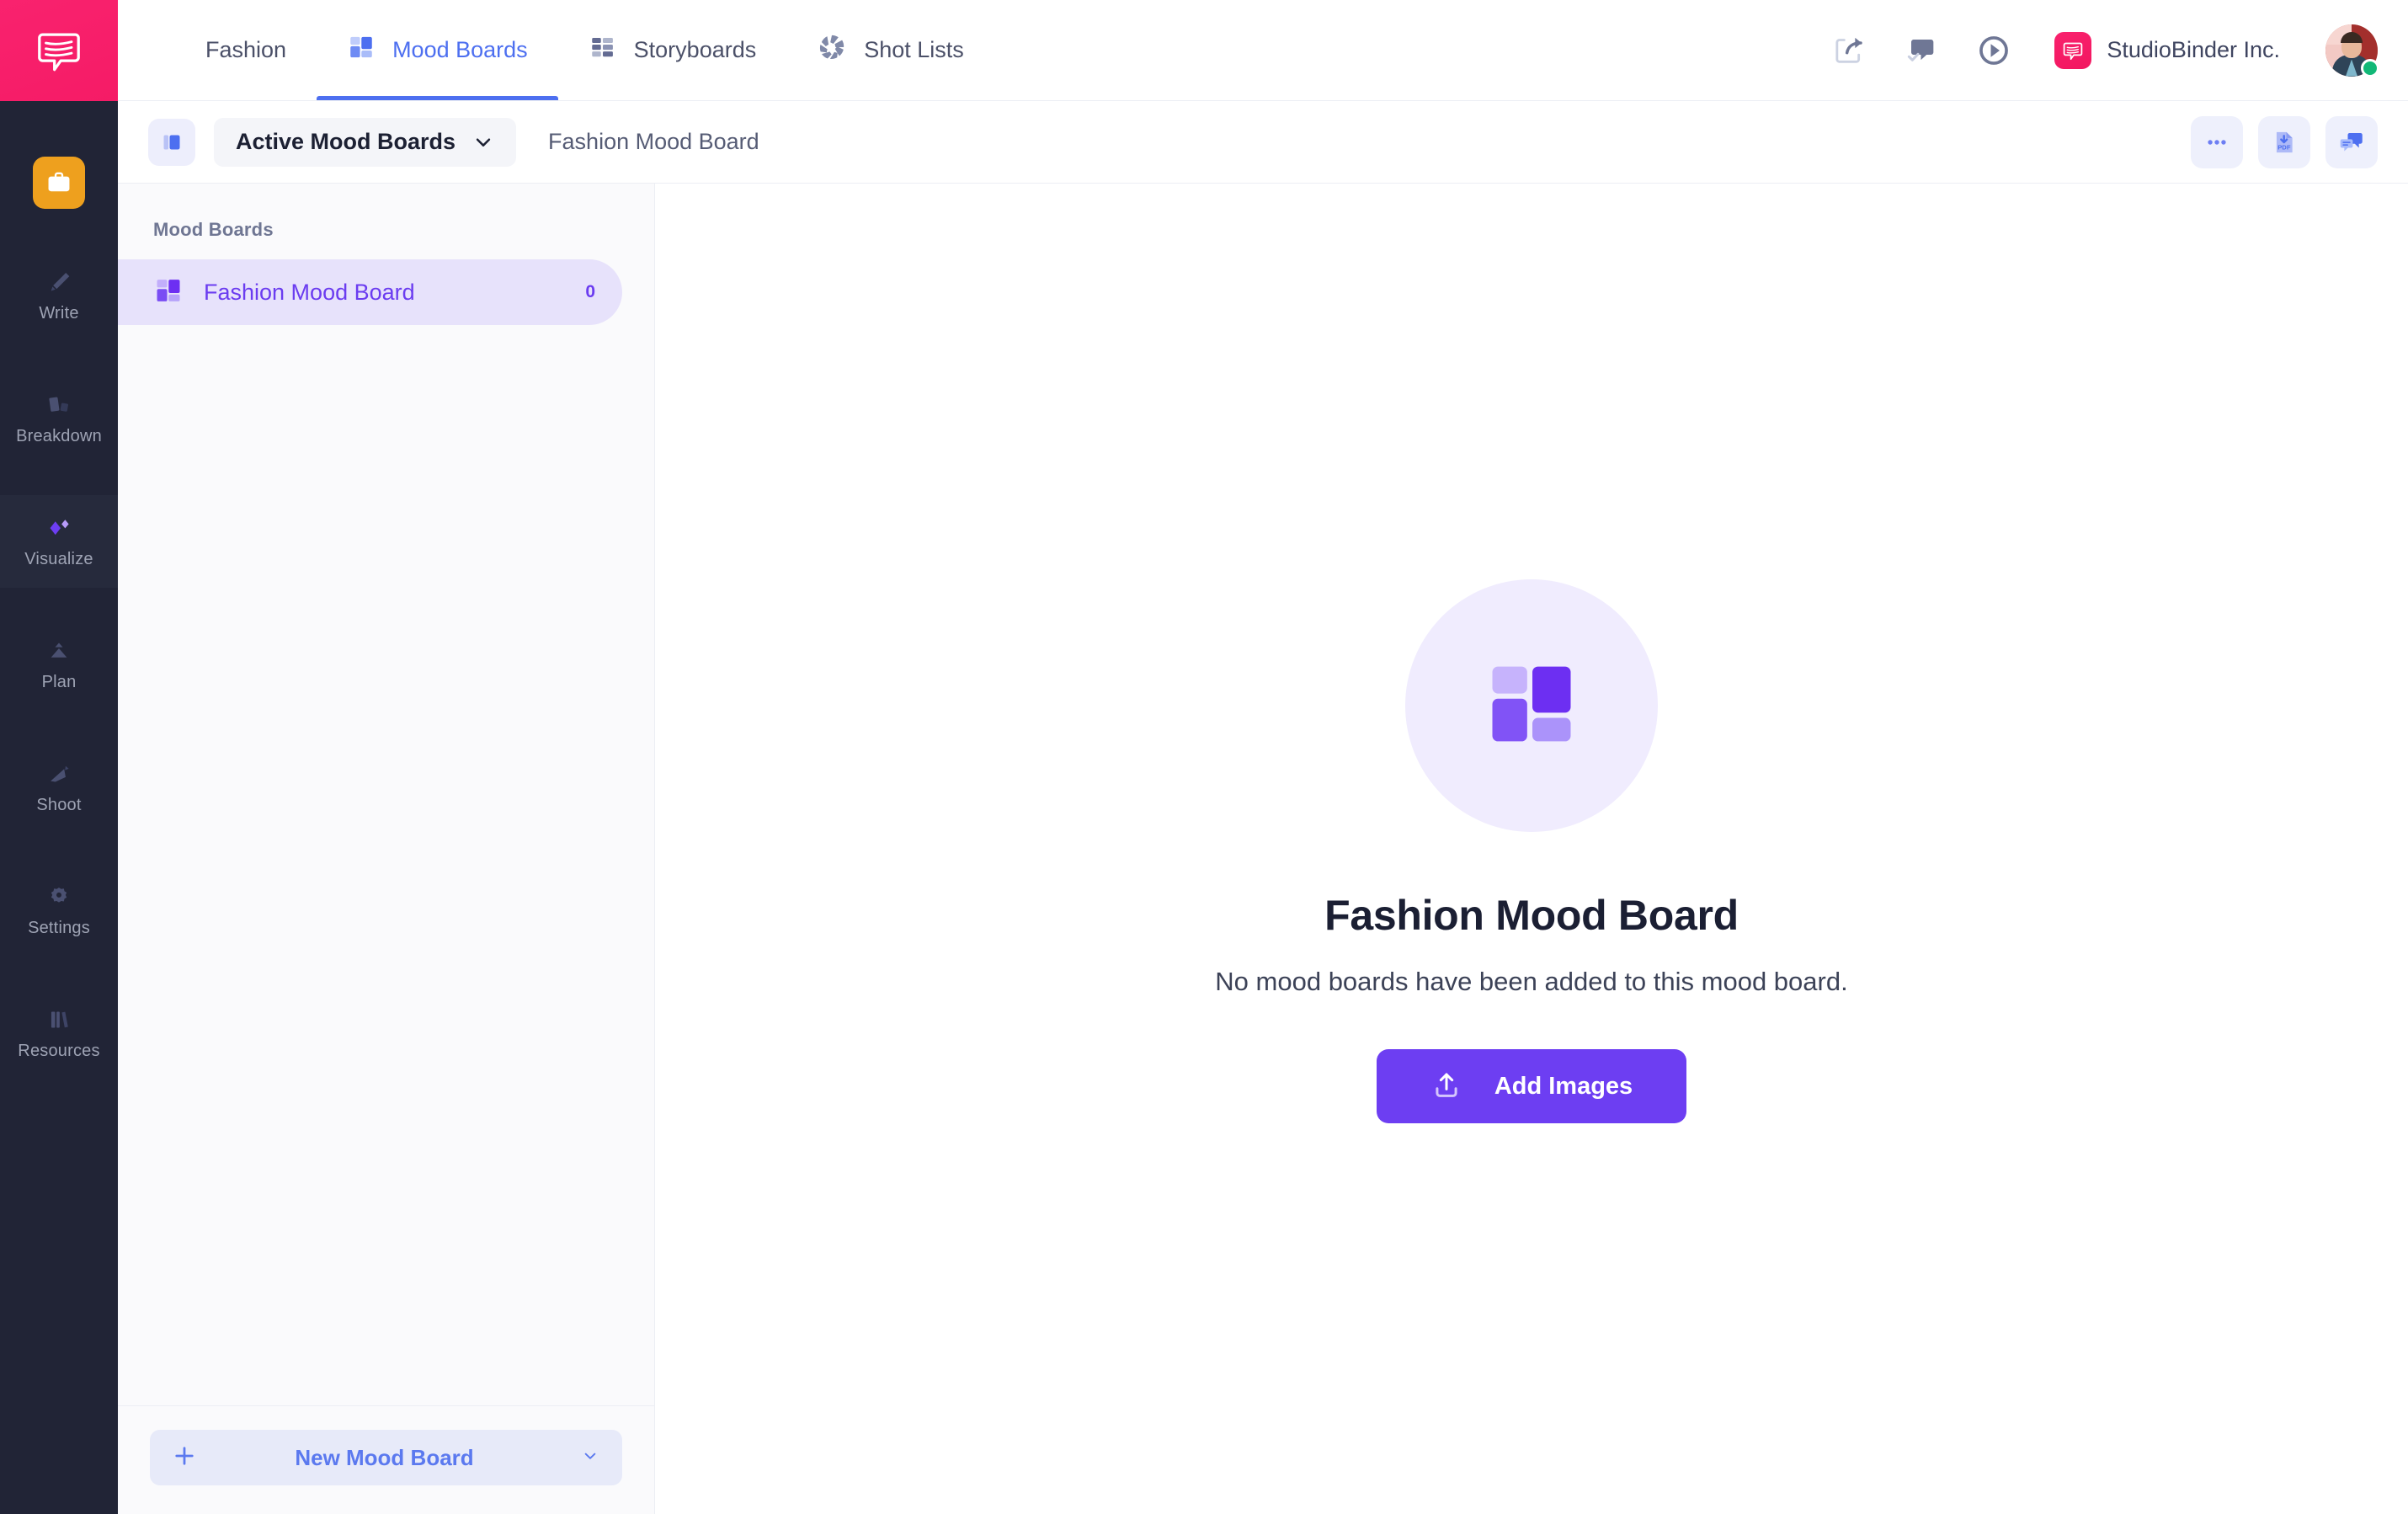 This screenshot has height=1514, width=2408. I want to click on comments-icon, so click(2351, 141).